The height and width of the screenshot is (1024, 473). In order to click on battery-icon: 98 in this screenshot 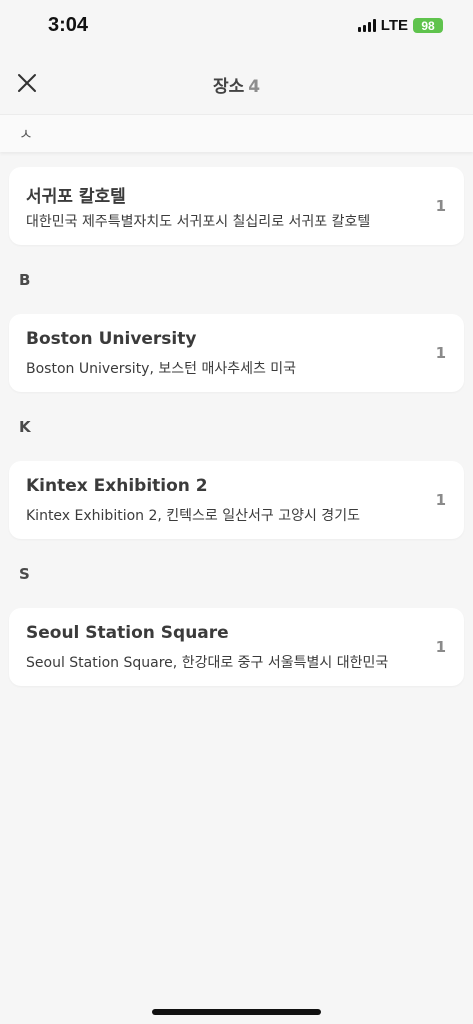, I will do `click(428, 25)`.